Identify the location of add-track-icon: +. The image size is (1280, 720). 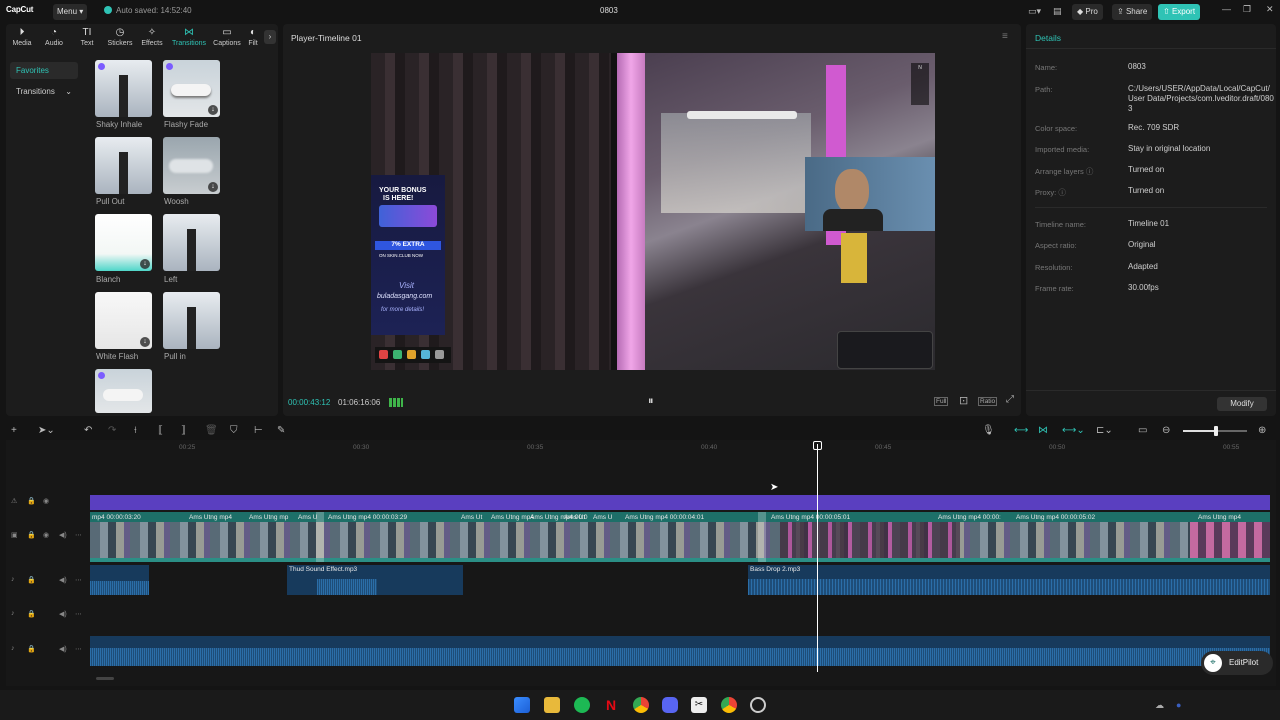
(14, 430).